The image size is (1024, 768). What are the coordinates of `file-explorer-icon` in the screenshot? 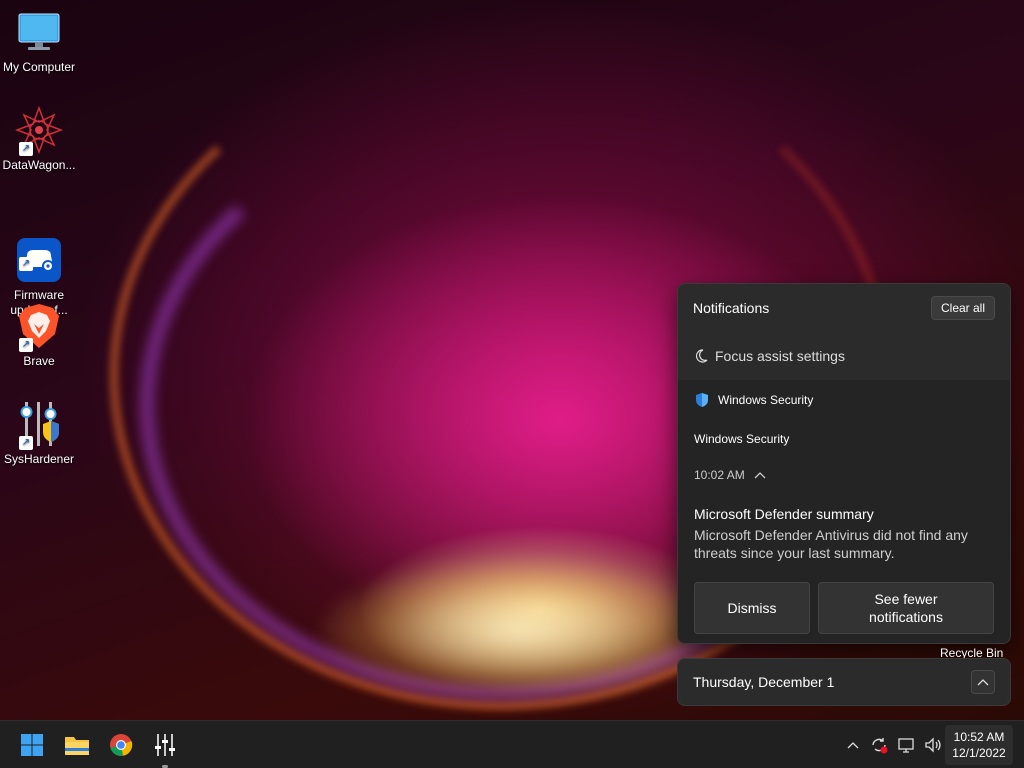 It's located at (77, 746).